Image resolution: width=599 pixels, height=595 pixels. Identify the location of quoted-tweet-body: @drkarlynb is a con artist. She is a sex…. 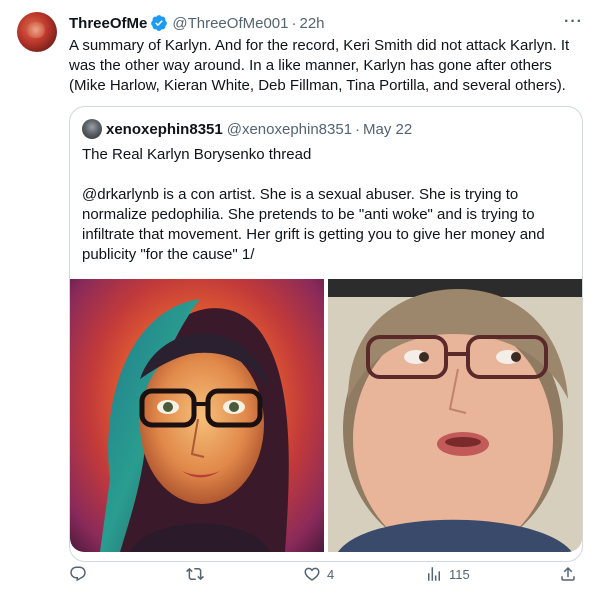
(315, 224).